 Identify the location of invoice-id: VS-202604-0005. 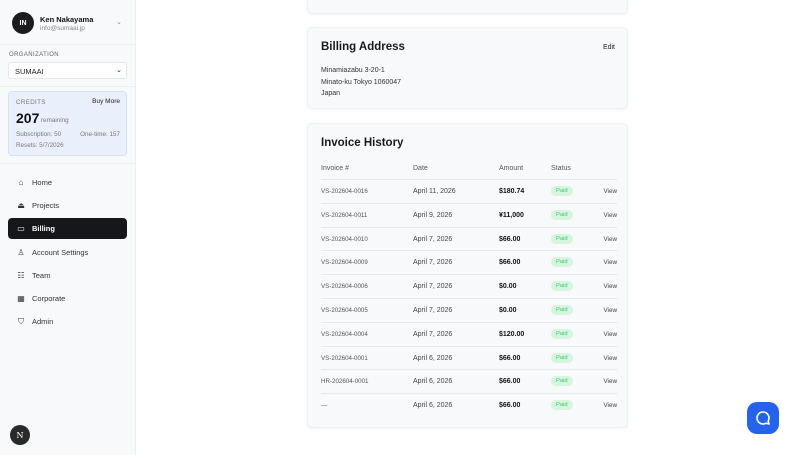
(344, 310).